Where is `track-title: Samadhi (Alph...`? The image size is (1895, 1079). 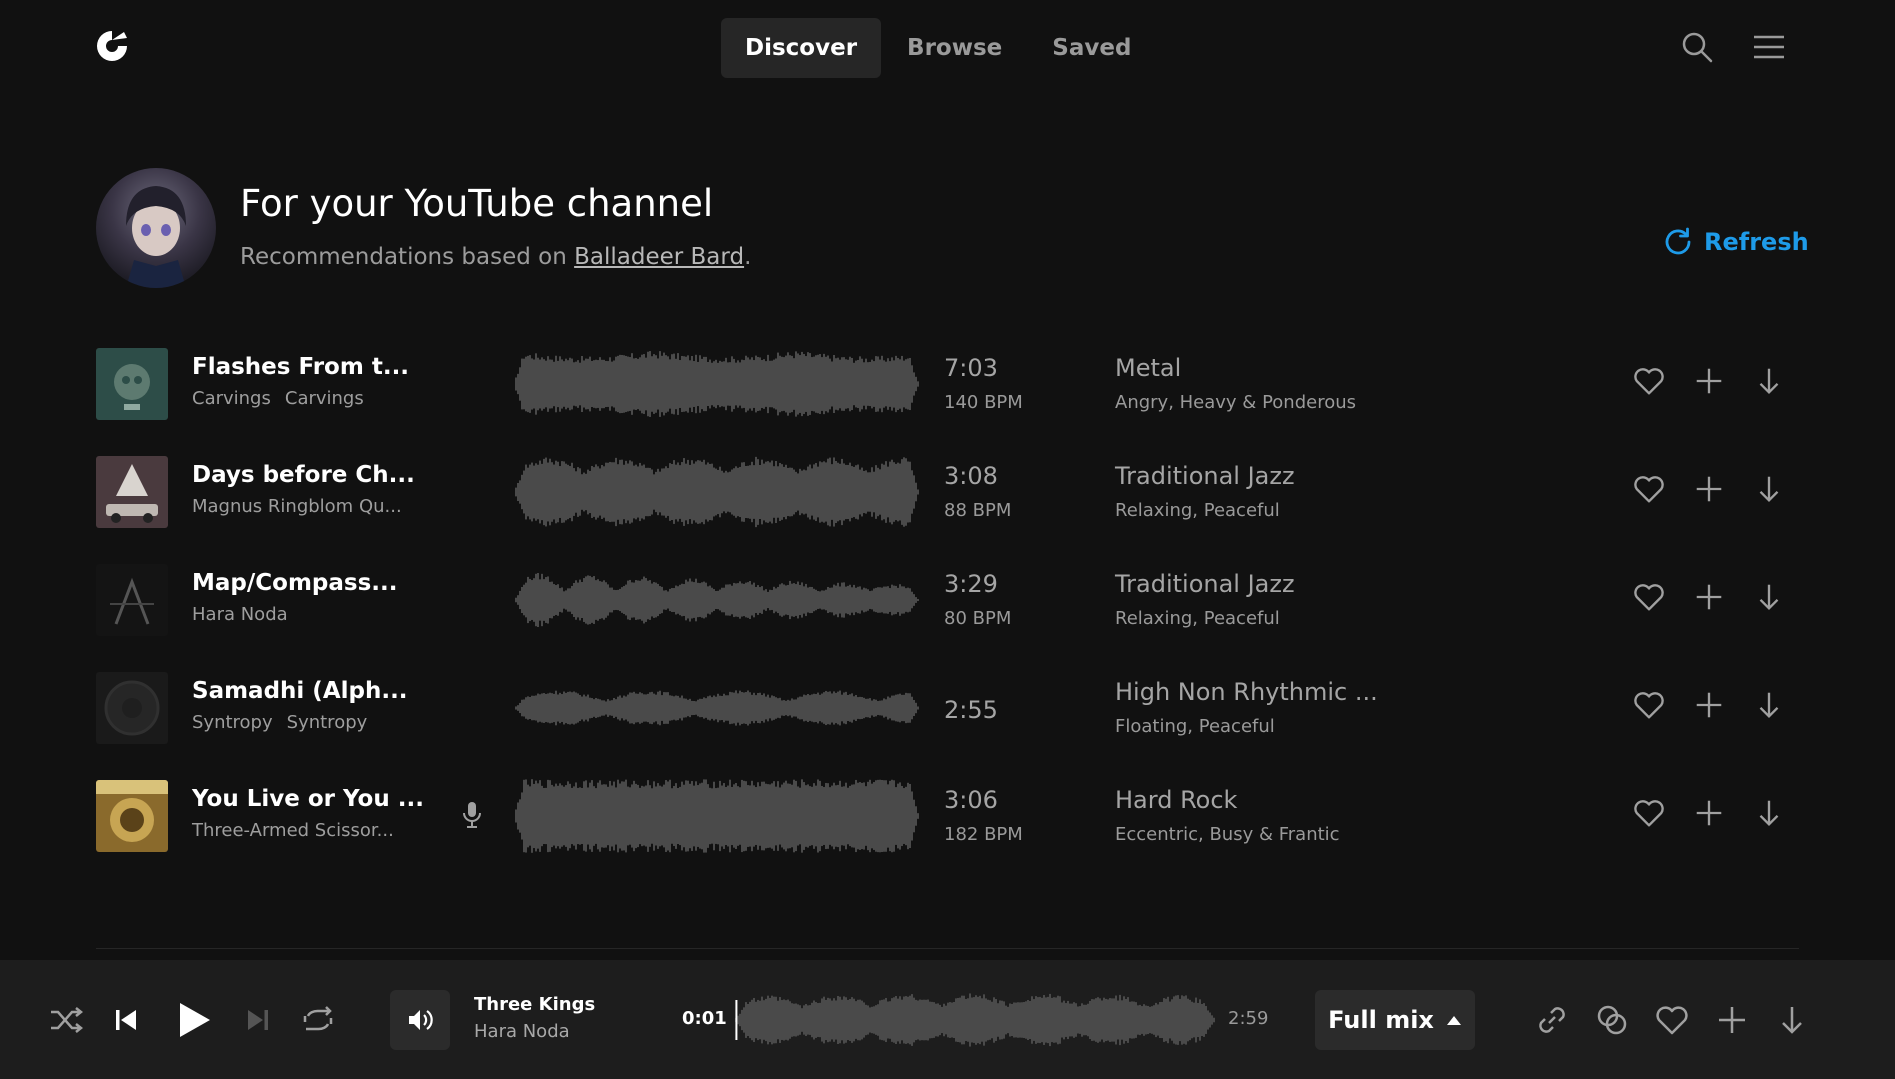 track-title: Samadhi (Alph... is located at coordinates (300, 691).